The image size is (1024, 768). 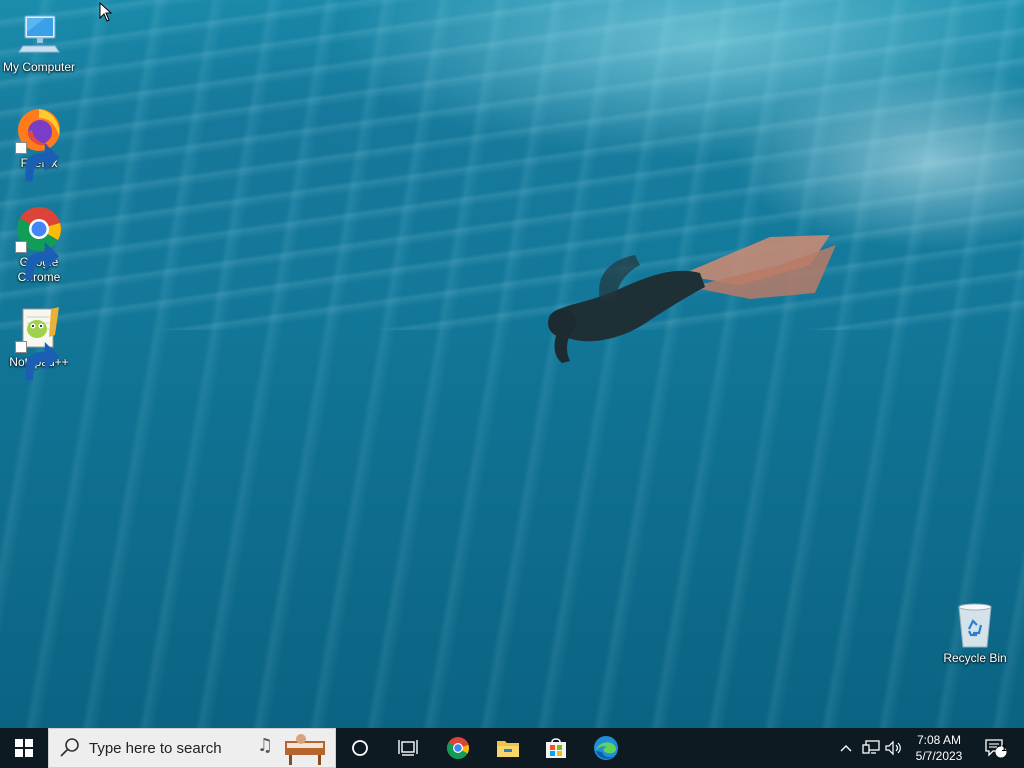 I want to click on edge-icon, so click(x=606, y=748).